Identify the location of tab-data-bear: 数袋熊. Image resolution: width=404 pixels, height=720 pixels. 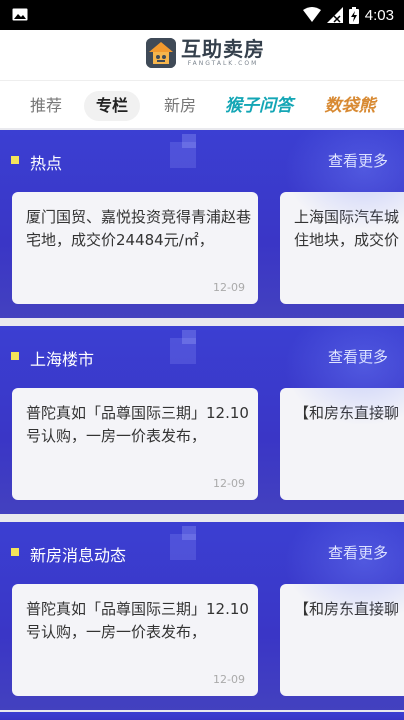
(350, 106).